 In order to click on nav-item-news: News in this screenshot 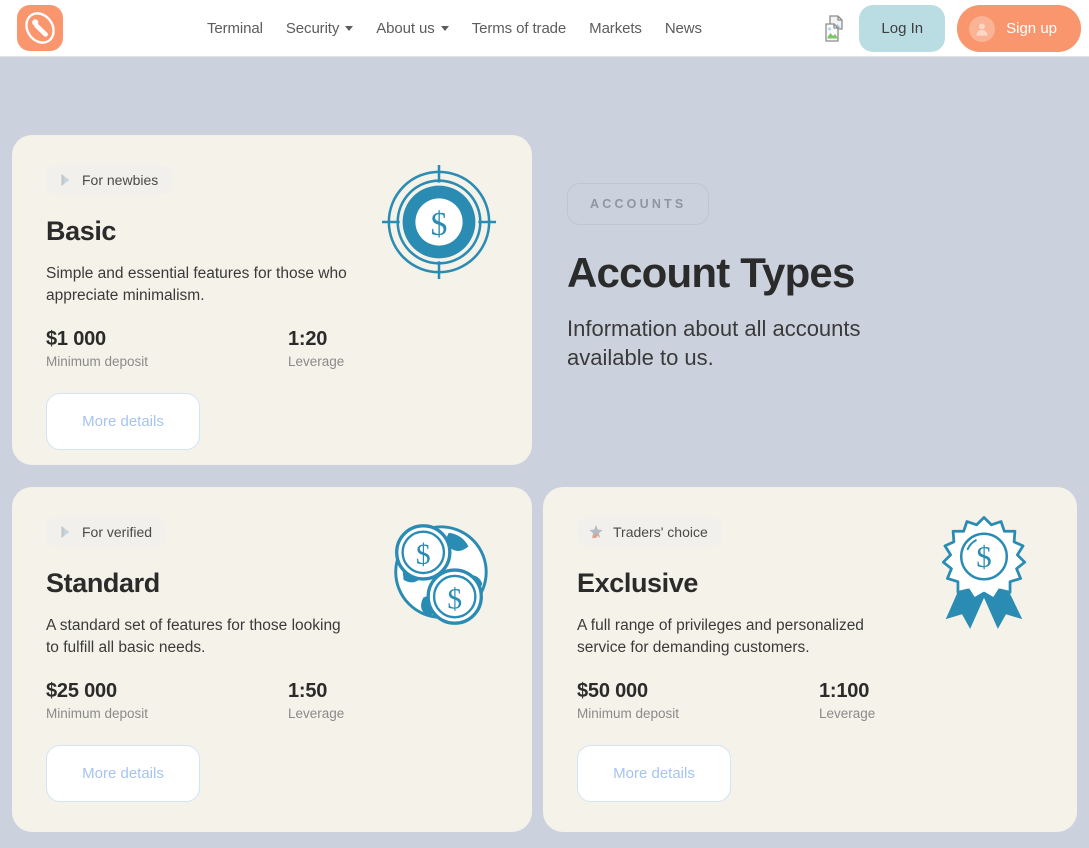, I will do `click(683, 28)`.